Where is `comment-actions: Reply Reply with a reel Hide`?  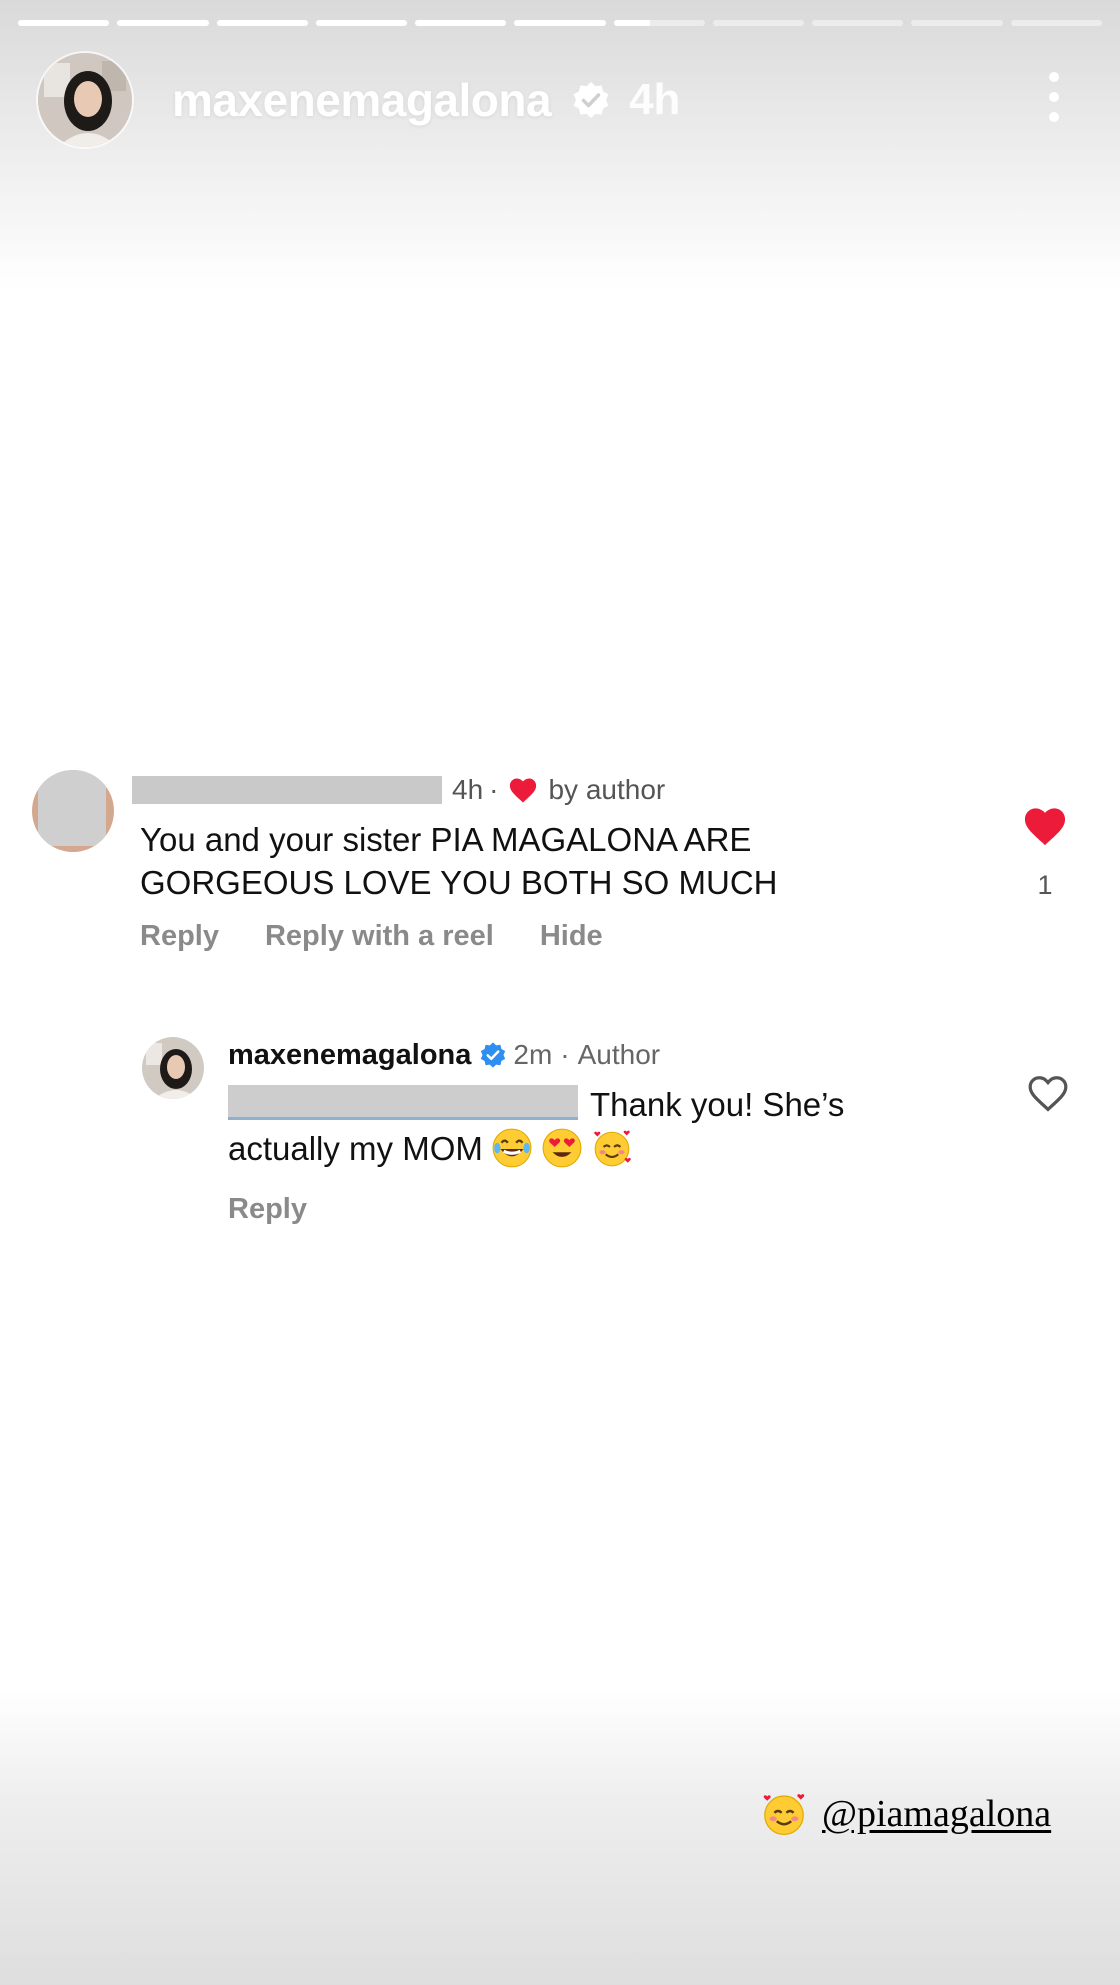 comment-actions: Reply Reply with a reel Hide is located at coordinates (371, 936).